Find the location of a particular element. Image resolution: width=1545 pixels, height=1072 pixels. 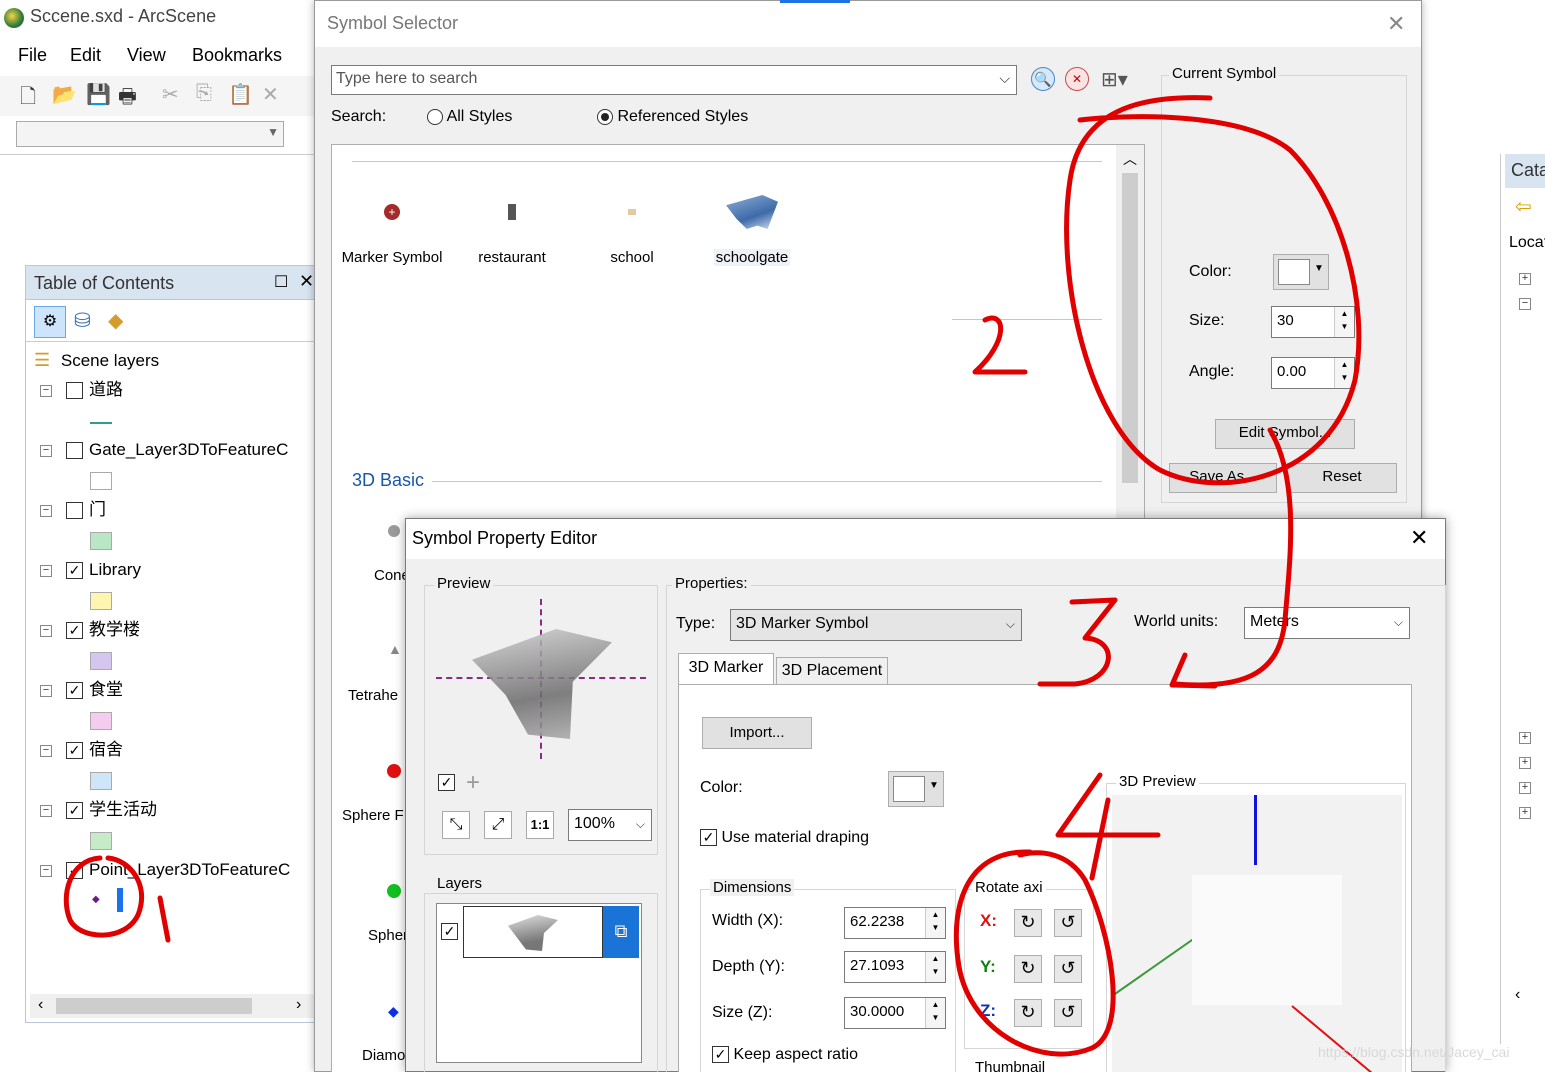

annotation-arrow-curve is located at coordinates (1233, 557).